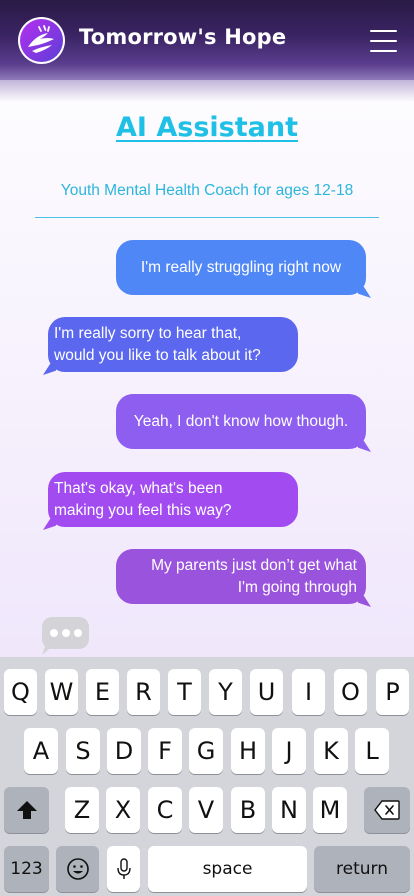  Describe the element at coordinates (20, 692) in the screenshot. I see `key-q: Q` at that location.